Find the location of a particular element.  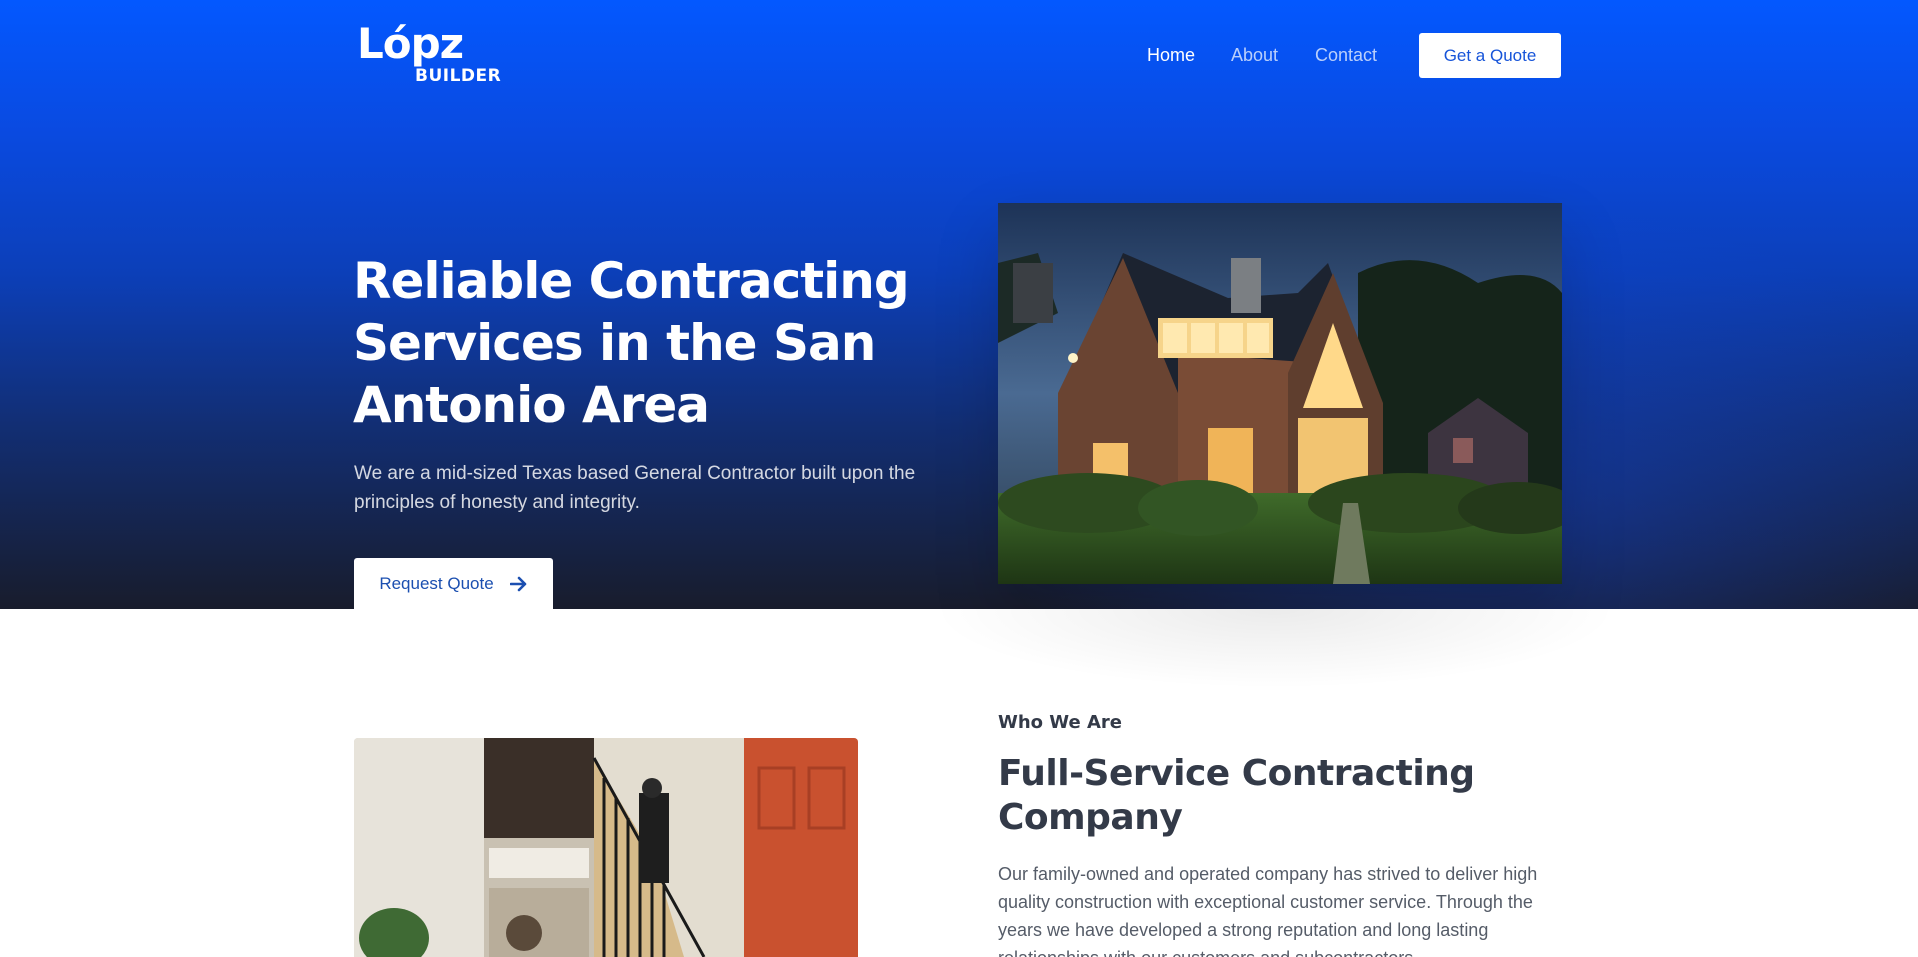

nav-item-home: Home is located at coordinates (1171, 55).